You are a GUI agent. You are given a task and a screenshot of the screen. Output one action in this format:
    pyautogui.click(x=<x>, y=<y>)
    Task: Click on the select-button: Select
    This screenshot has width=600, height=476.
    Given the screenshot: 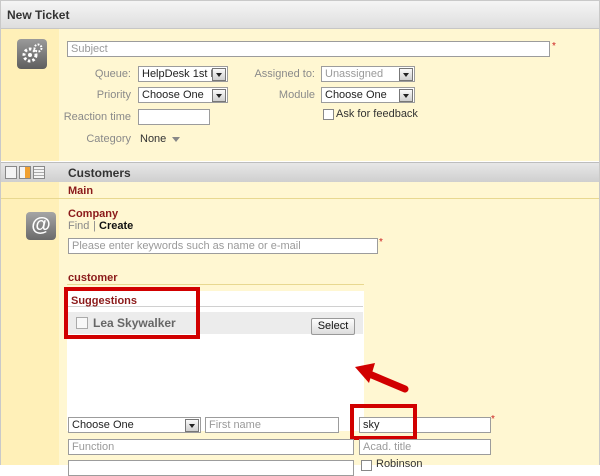 What is the action you would take?
    pyautogui.click(x=333, y=326)
    